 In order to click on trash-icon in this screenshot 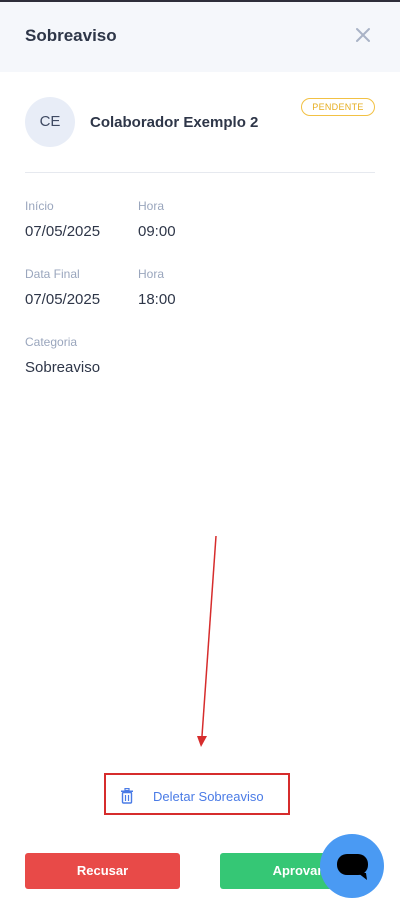, I will do `click(127, 796)`.